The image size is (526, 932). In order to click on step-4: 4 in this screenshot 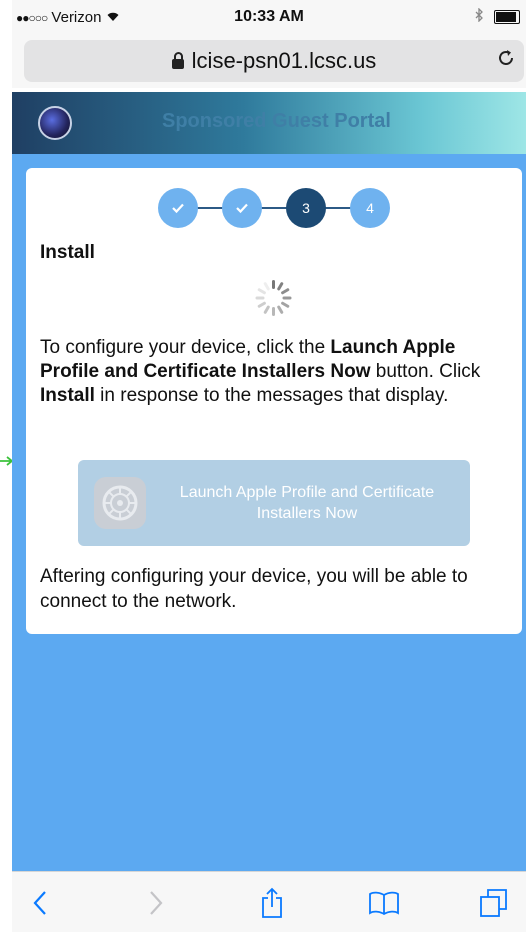, I will do `click(370, 208)`.